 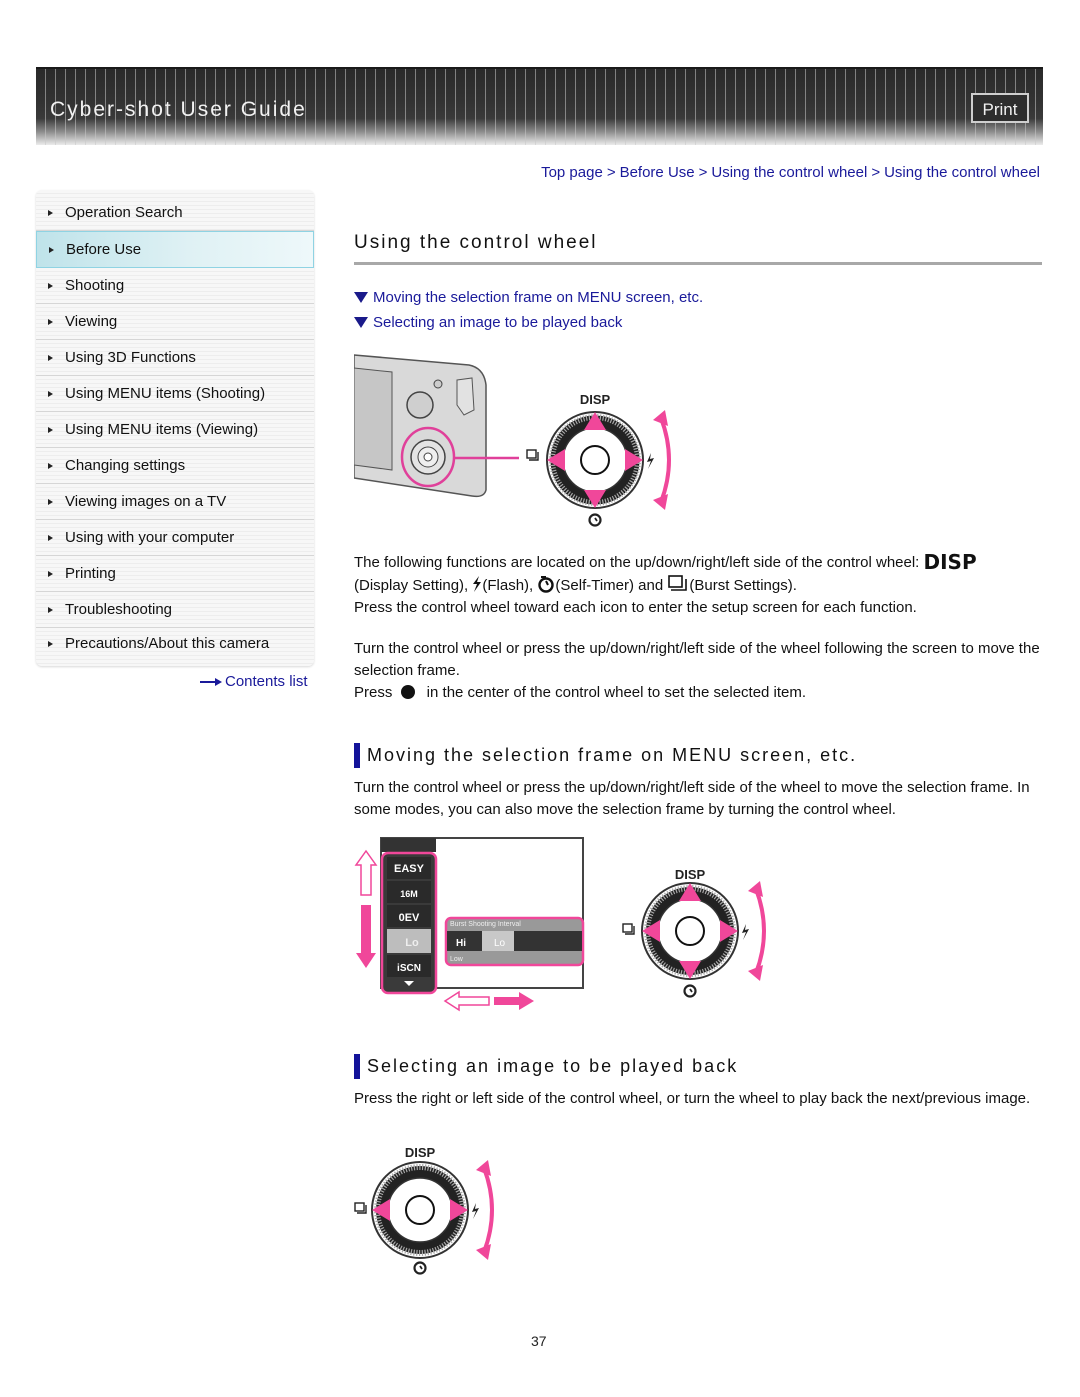 I want to click on press-text: Press, so click(x=375, y=692).